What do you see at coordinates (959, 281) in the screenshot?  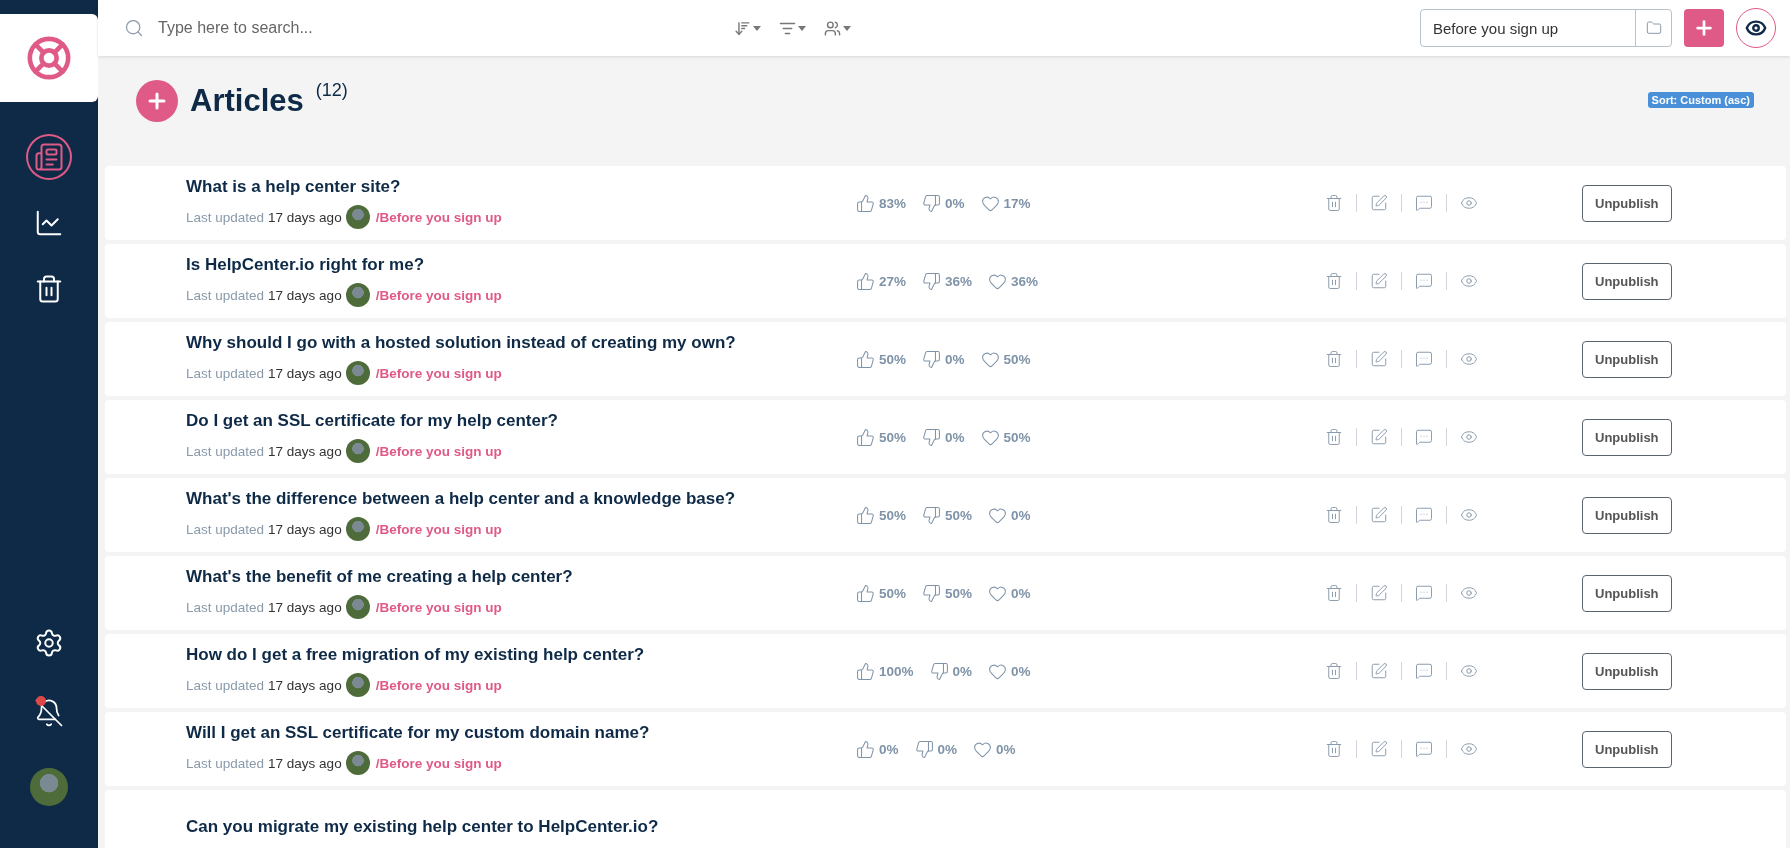 I see `dislike-percent: 36%` at bounding box center [959, 281].